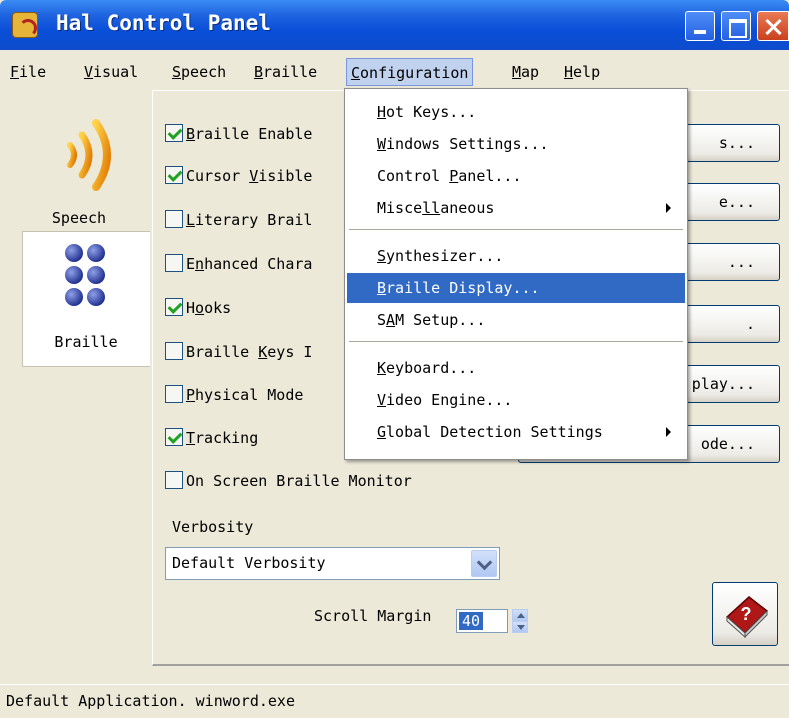 The image size is (789, 718). Describe the element at coordinates (700, 26) in the screenshot. I see `minimize-button` at that location.